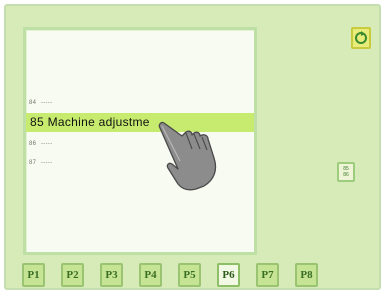  What do you see at coordinates (150, 275) in the screenshot?
I see `tab-p4: P4` at bounding box center [150, 275].